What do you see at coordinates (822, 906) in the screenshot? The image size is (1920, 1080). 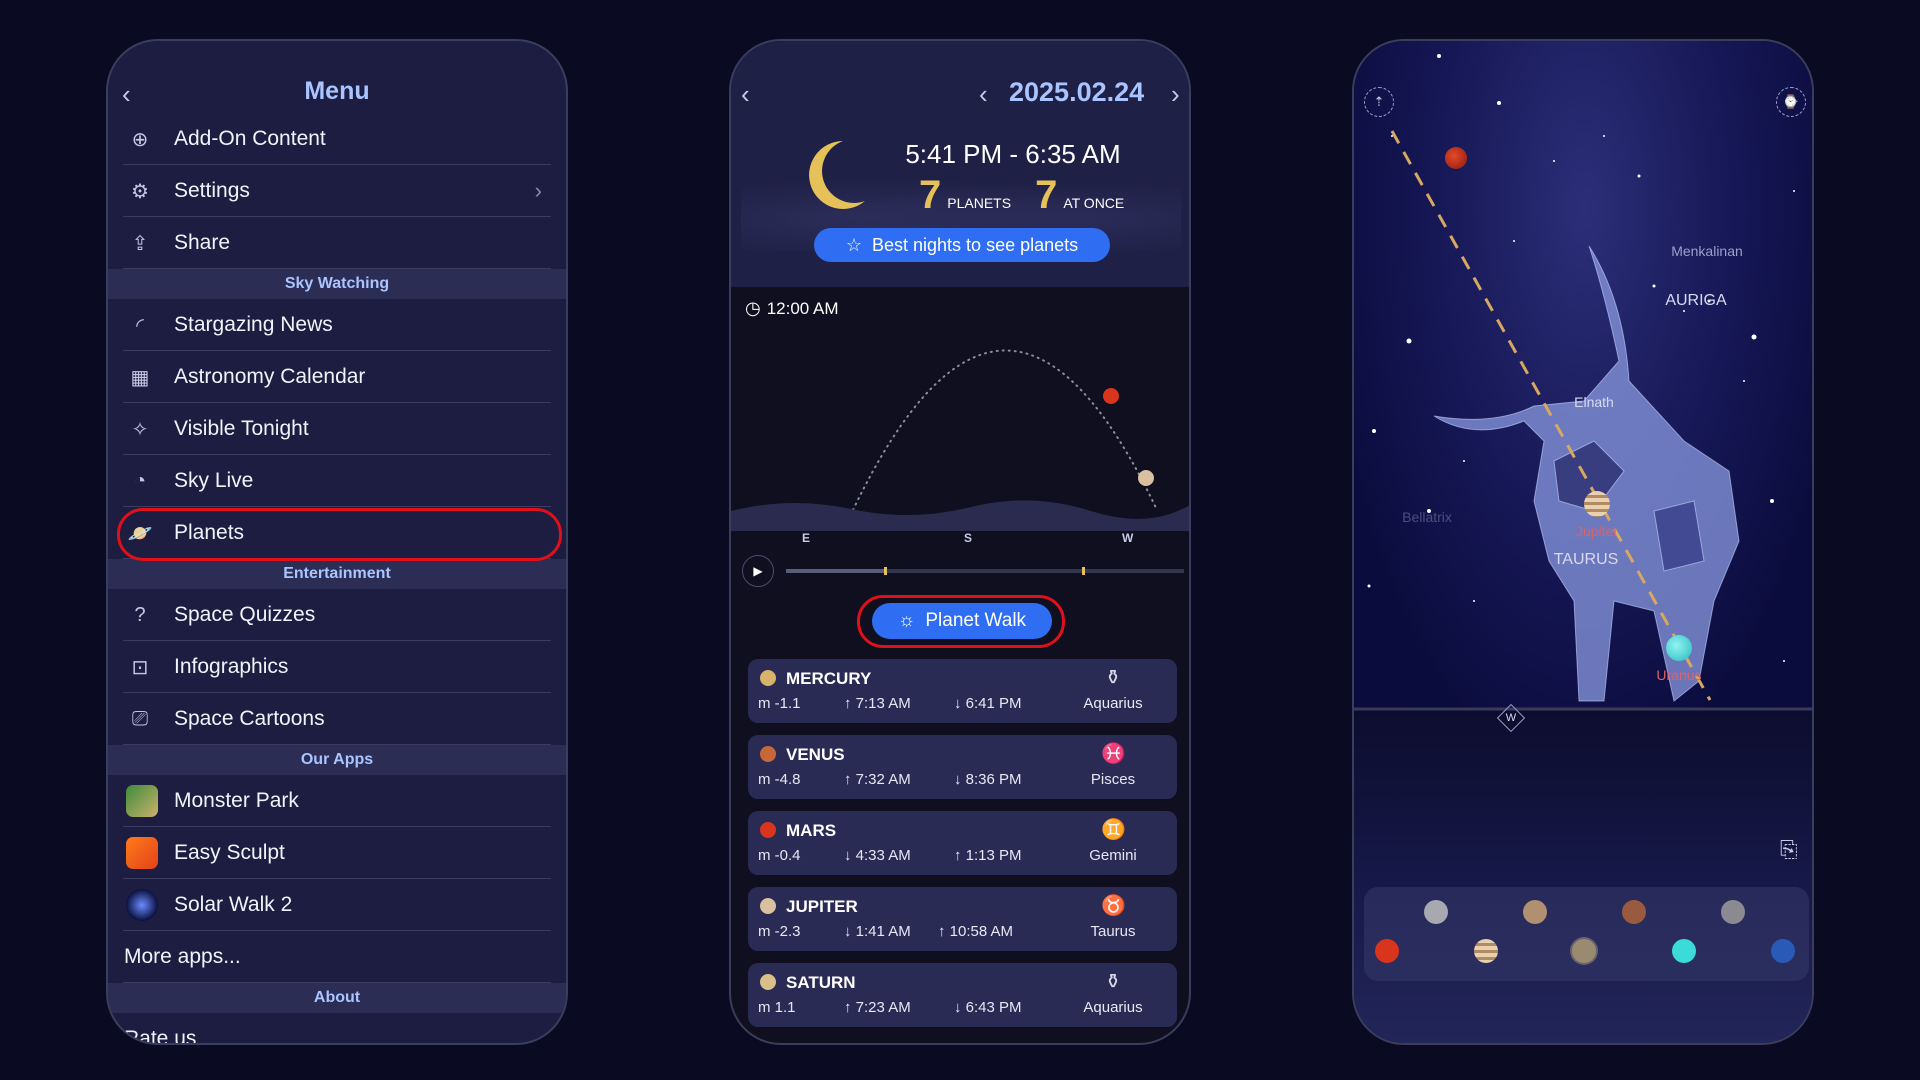 I see `planet-name: JUPITER` at bounding box center [822, 906].